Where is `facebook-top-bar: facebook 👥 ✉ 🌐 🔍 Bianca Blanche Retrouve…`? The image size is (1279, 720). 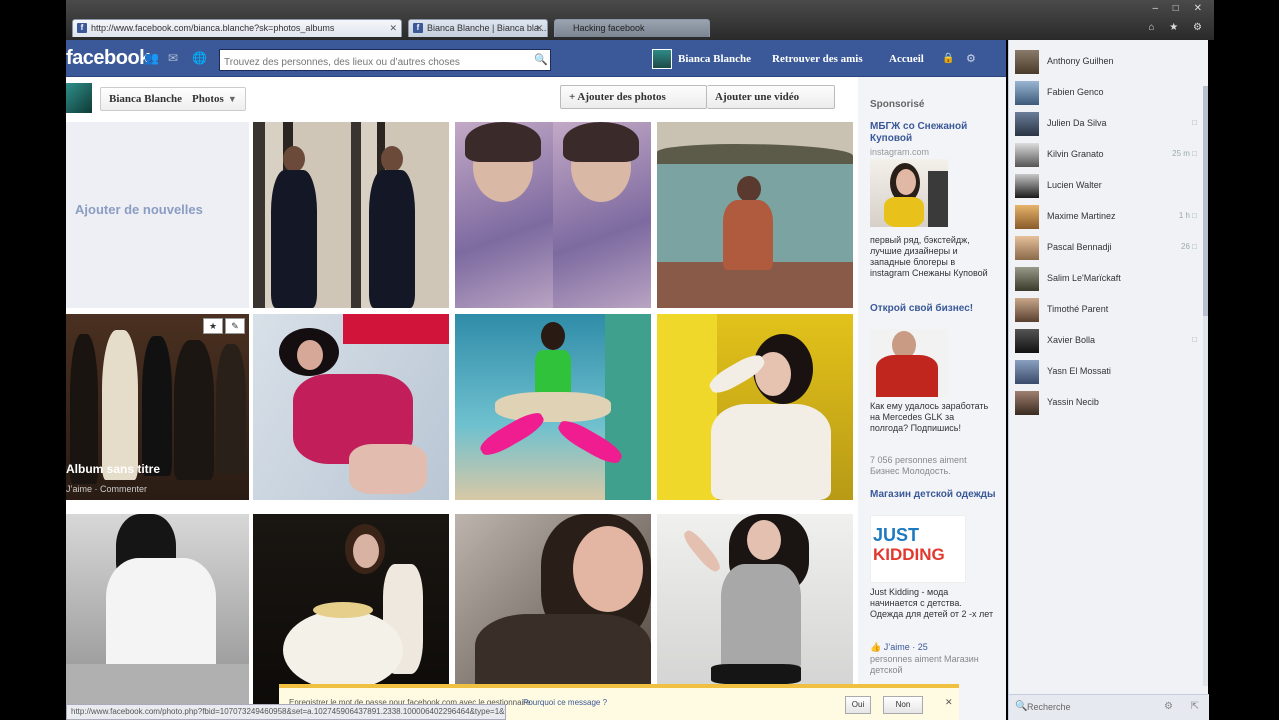 facebook-top-bar: facebook 👥 ✉ 🌐 🔍 Bianca Blanche Retrouve… is located at coordinates (536, 58).